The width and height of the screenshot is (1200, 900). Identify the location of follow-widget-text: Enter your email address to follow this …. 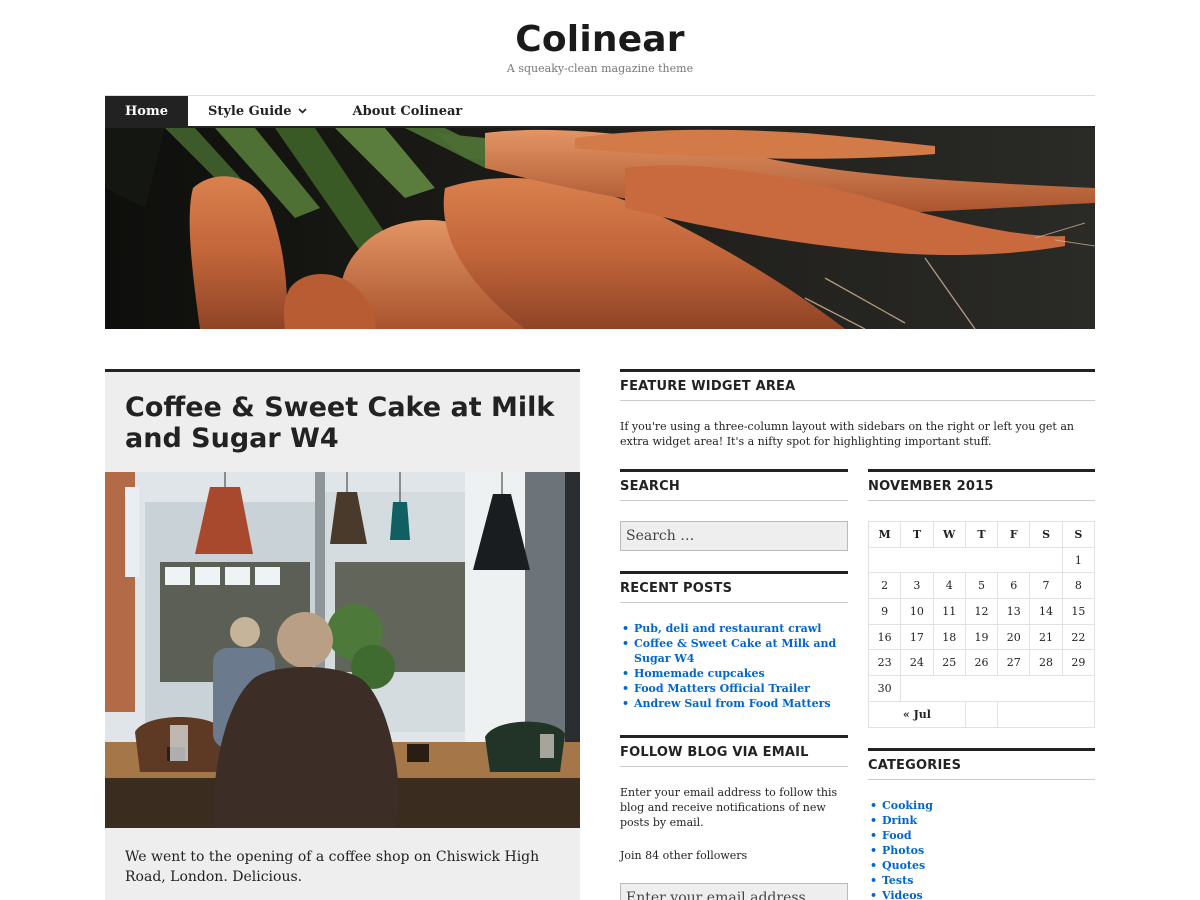
(729, 807).